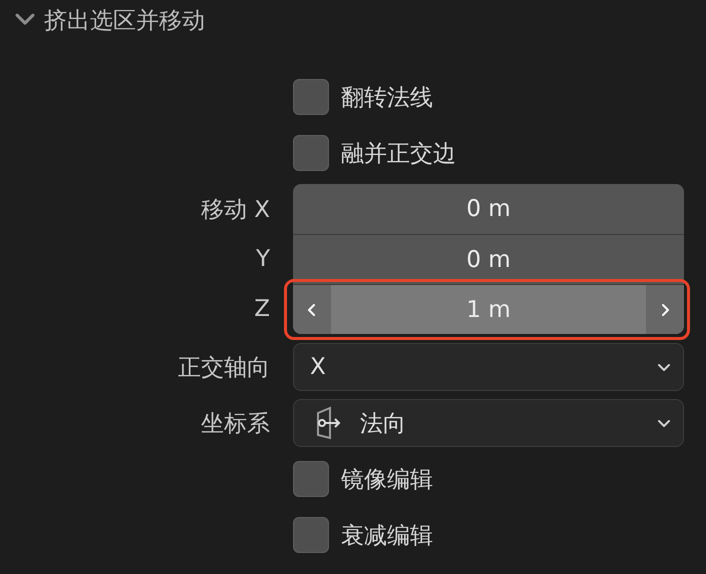 The image size is (706, 574). Describe the element at coordinates (224, 368) in the screenshot. I see `field-label: 正交轴向` at that location.